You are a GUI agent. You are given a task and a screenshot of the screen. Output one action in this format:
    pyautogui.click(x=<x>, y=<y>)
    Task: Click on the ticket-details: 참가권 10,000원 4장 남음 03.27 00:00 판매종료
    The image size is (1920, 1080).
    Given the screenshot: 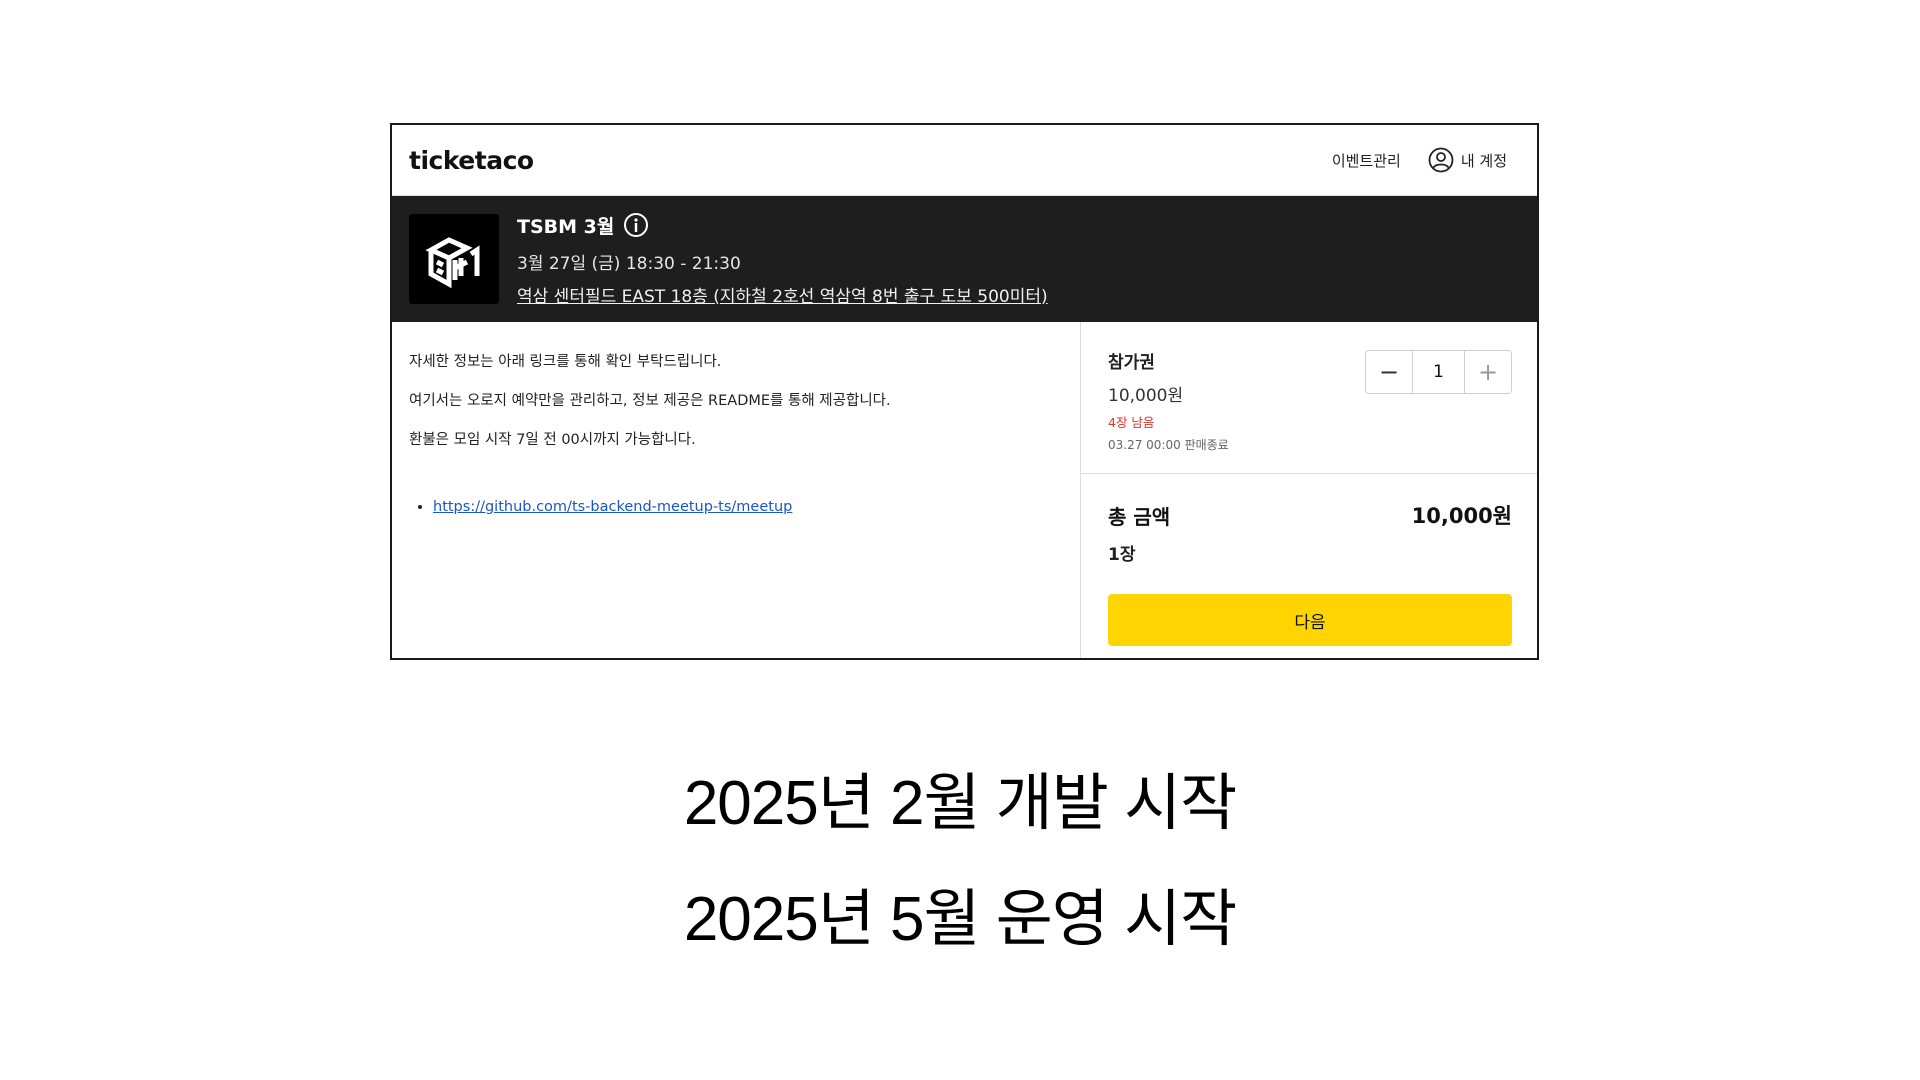 What is the action you would take?
    pyautogui.click(x=1168, y=410)
    